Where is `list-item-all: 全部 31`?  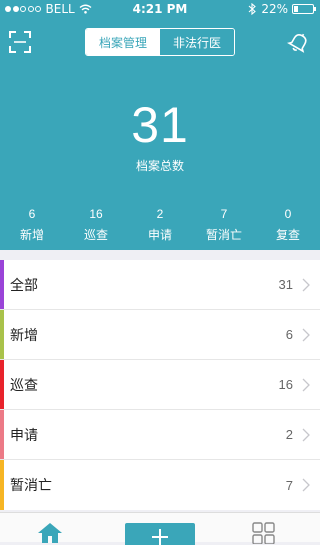
list-item-all: 全部 31 is located at coordinates (160, 285).